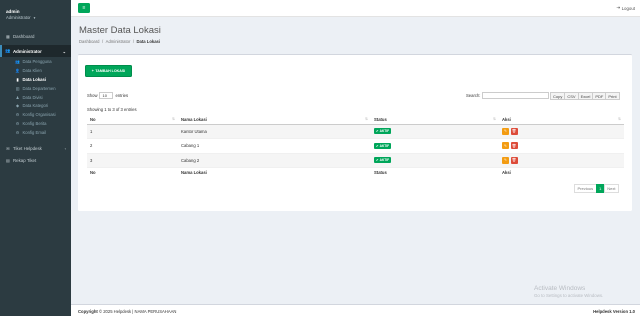 This screenshot has width=640, height=316. Describe the element at coordinates (435, 146) in the screenshot. I see `cell-status: ✔ AKTIF` at that location.